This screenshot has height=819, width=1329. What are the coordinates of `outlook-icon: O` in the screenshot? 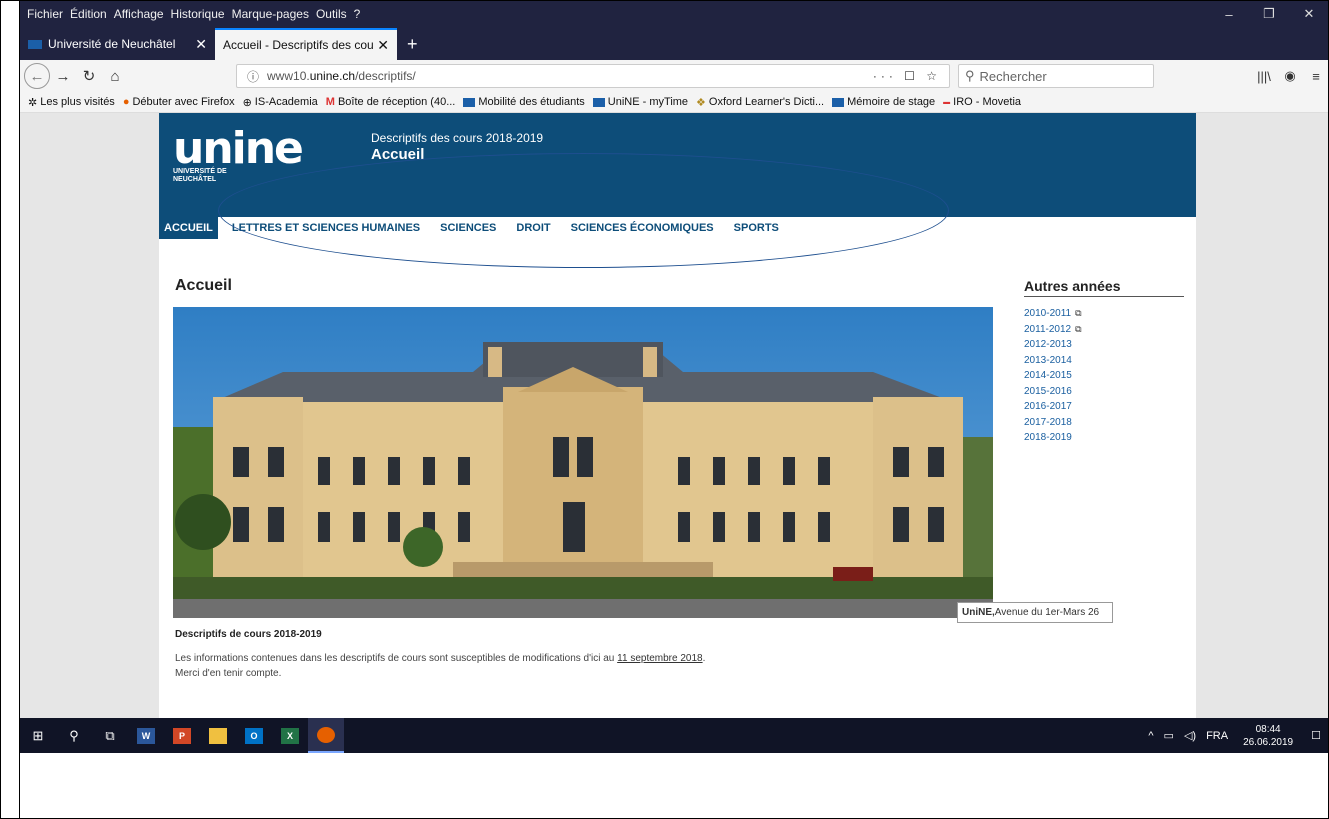 It's located at (254, 735).